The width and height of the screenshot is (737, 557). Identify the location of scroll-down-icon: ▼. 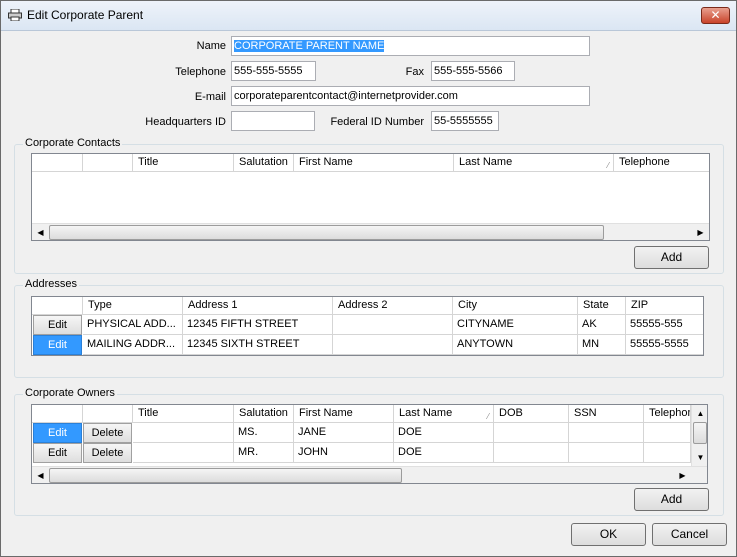
(699, 457).